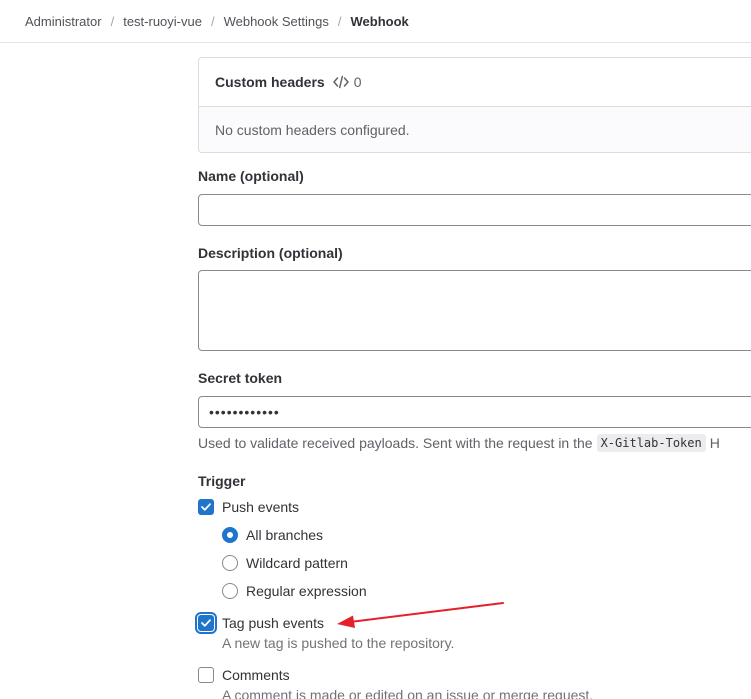 The image size is (751, 699). Describe the element at coordinates (162, 21) in the screenshot. I see `breadcrumb-item-project: test-ruoyi-vue` at that location.